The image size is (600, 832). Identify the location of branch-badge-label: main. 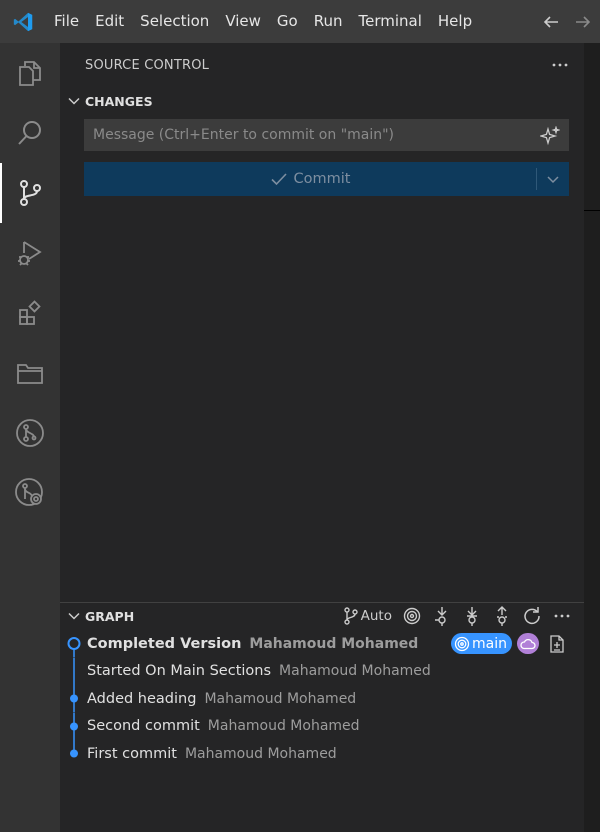
(489, 643).